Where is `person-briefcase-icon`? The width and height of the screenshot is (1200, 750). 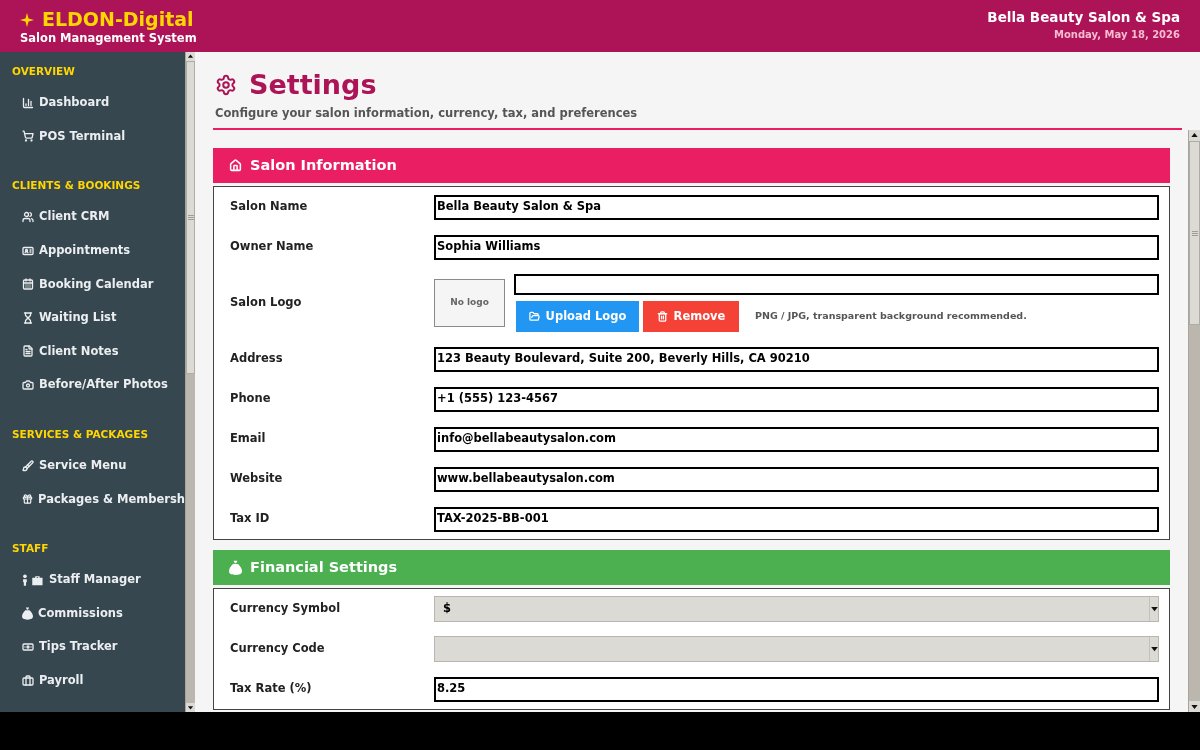
person-briefcase-icon is located at coordinates (33, 579).